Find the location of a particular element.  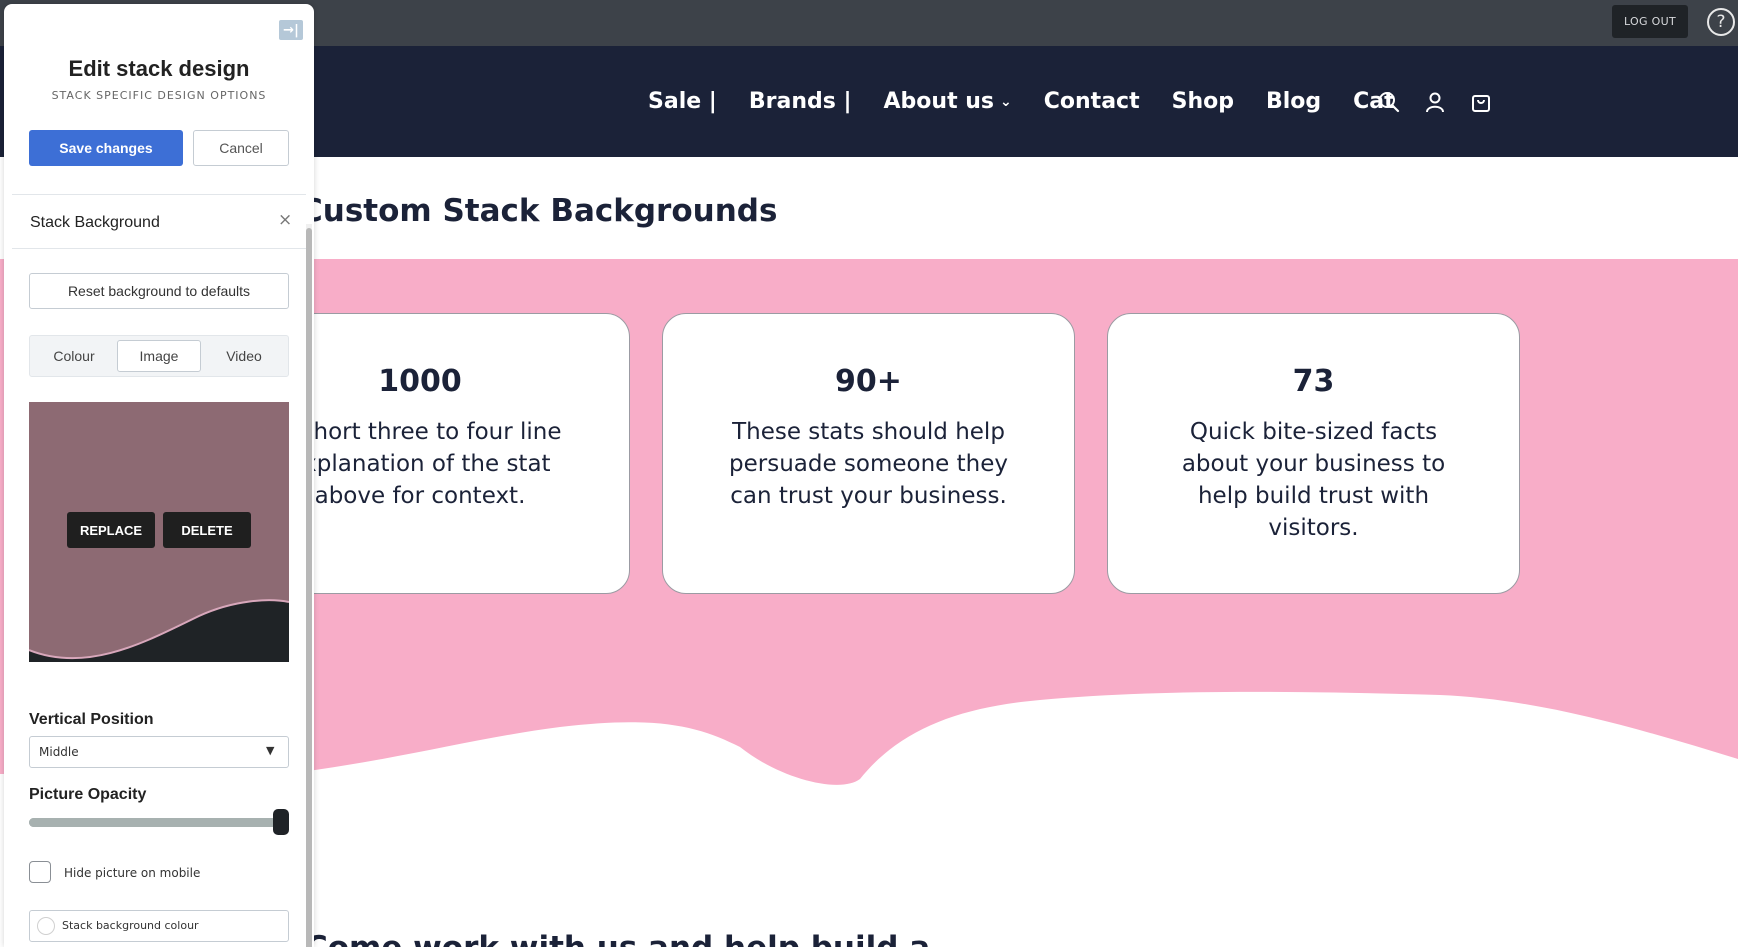

tab-image: Image is located at coordinates (159, 356).